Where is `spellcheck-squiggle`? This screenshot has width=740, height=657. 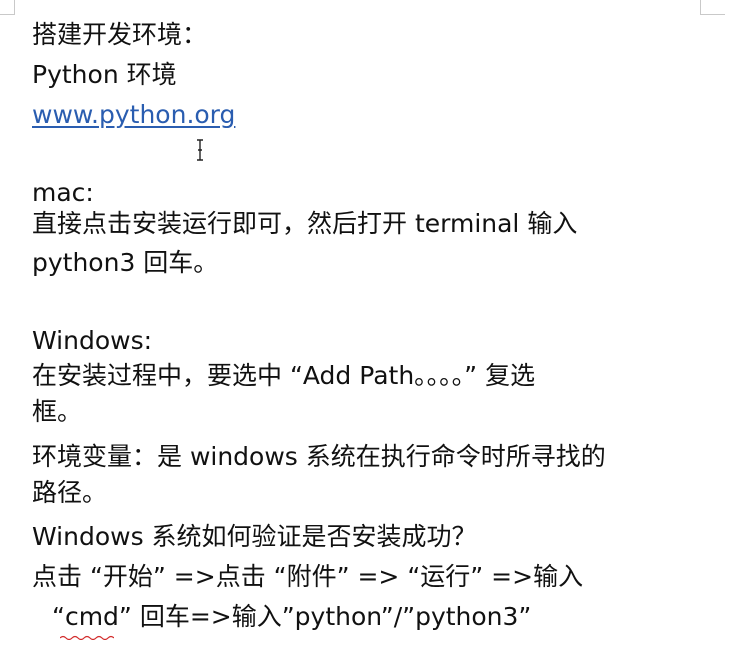 spellcheck-squiggle is located at coordinates (87, 637).